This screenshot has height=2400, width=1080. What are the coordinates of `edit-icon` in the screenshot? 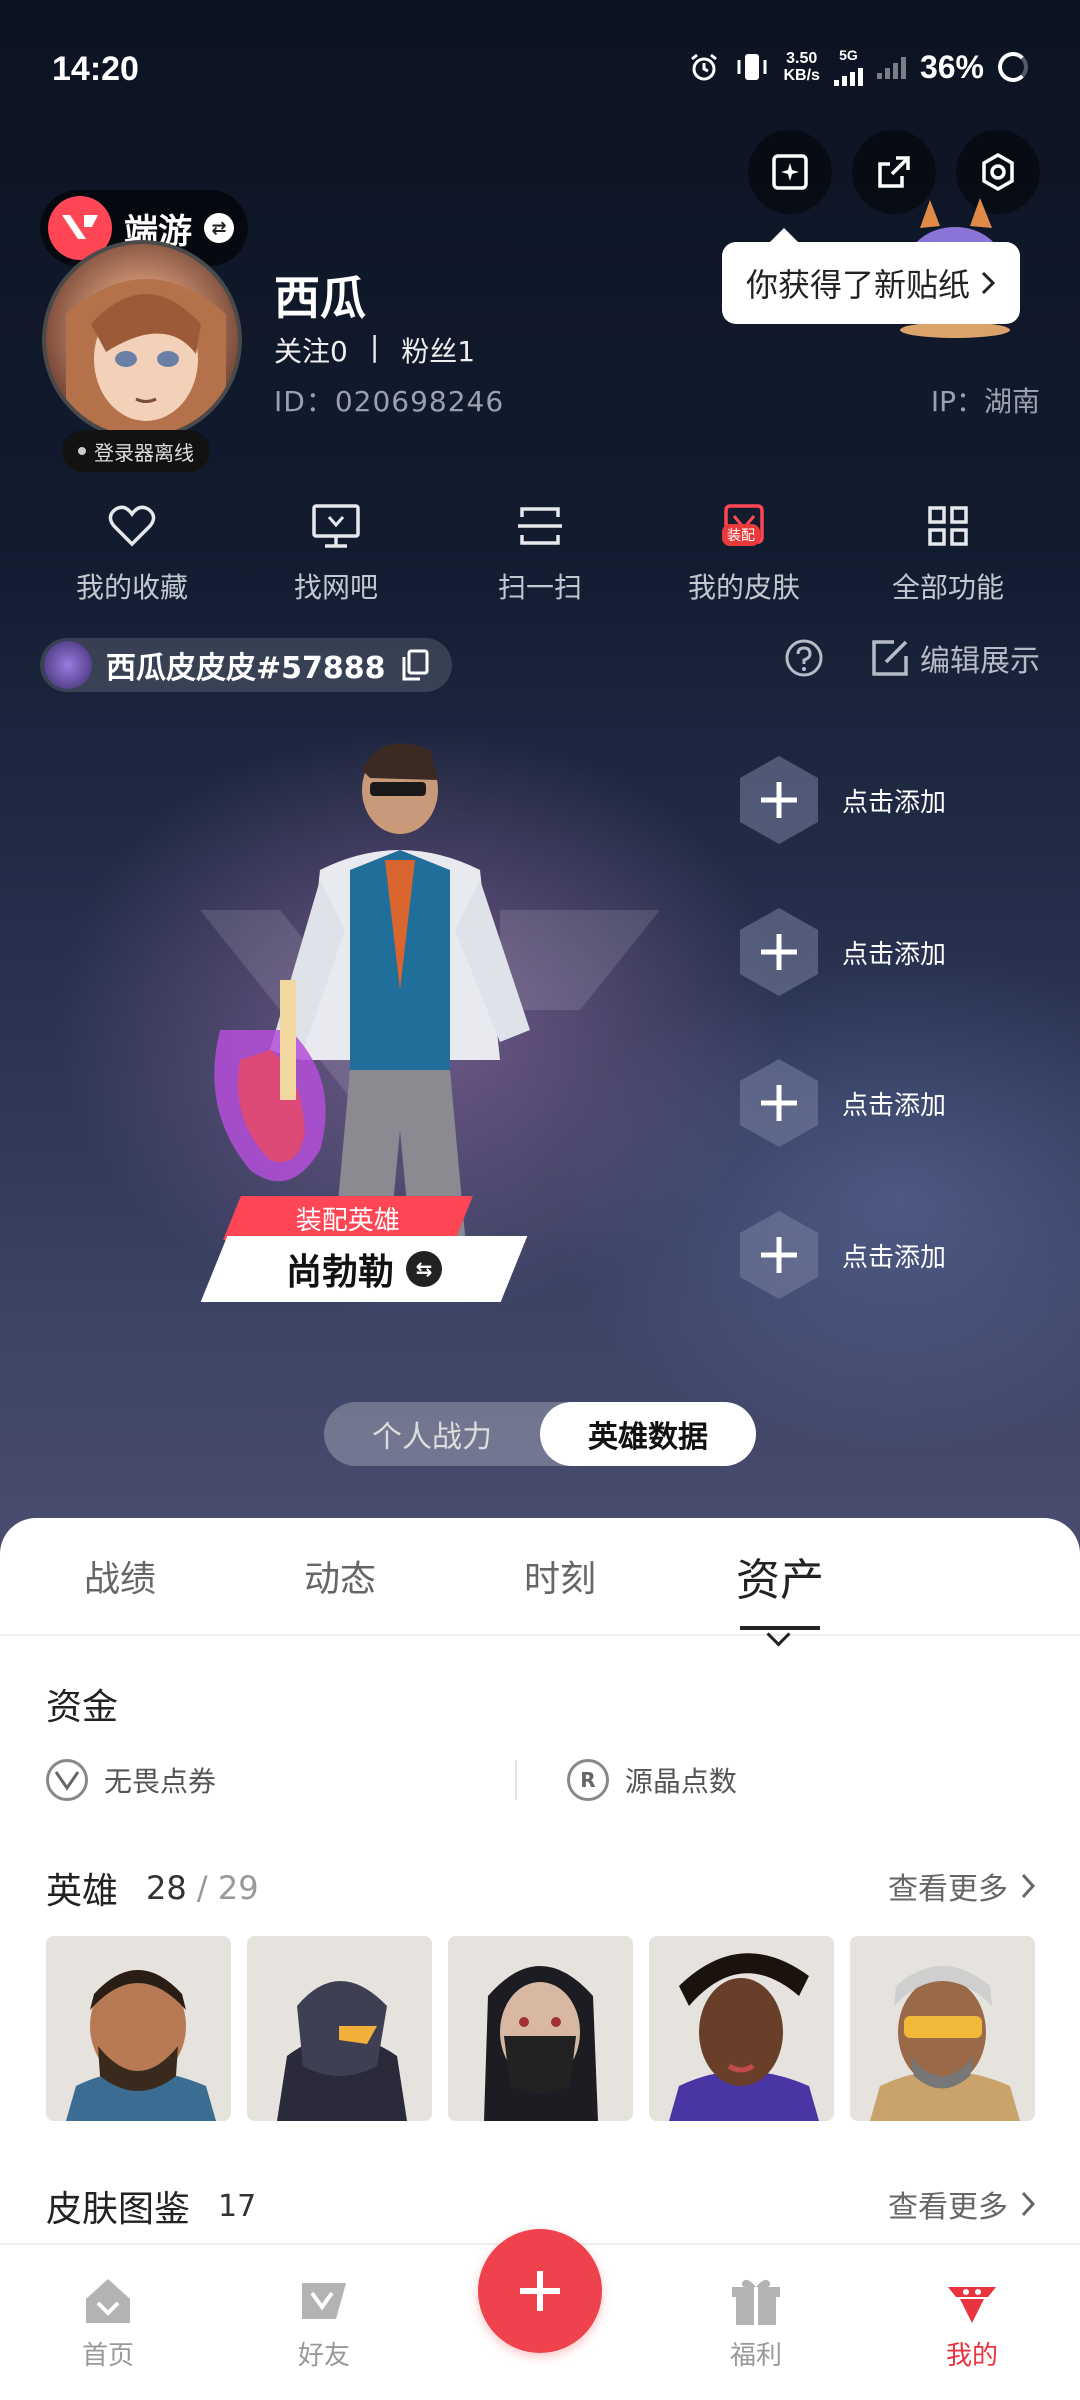 It's located at (890, 658).